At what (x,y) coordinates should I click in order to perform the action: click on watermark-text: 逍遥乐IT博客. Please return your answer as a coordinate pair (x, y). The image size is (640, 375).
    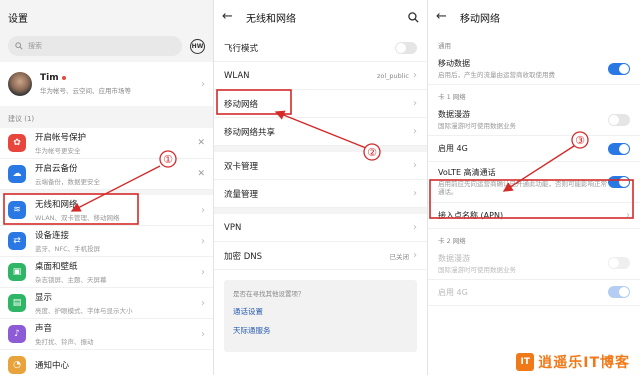
    Looking at the image, I should click on (584, 363).